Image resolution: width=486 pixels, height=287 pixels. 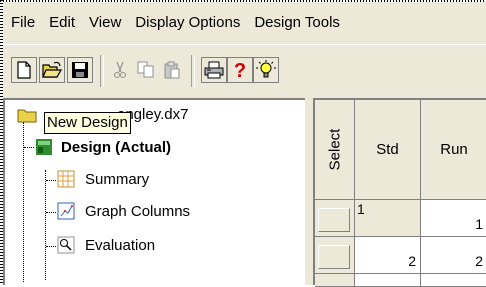 I want to click on table-cell-std: 1, so click(x=388, y=218).